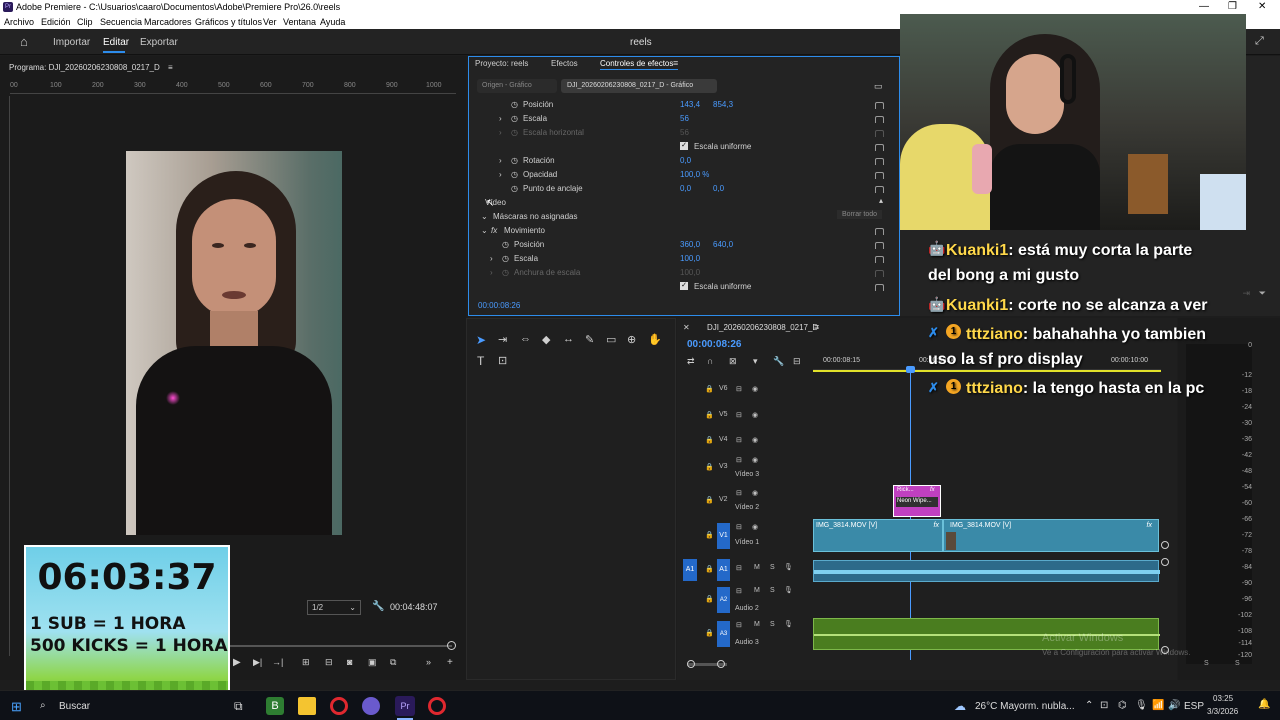 This screenshot has width=1280, height=720. Describe the element at coordinates (723, 634) in the screenshot. I see `a3-patch: A3` at that location.